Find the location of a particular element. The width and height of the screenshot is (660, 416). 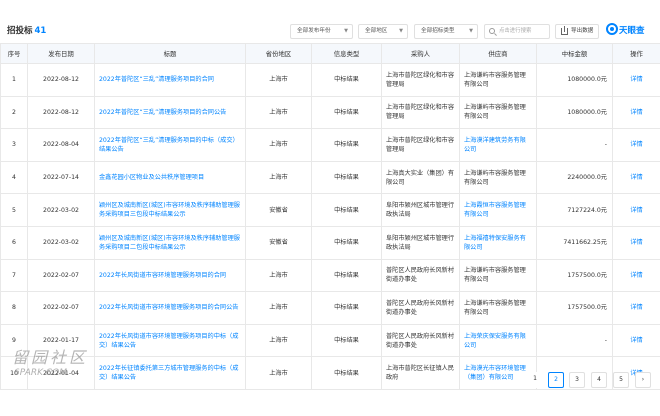

page-button: 5 is located at coordinates (621, 380).